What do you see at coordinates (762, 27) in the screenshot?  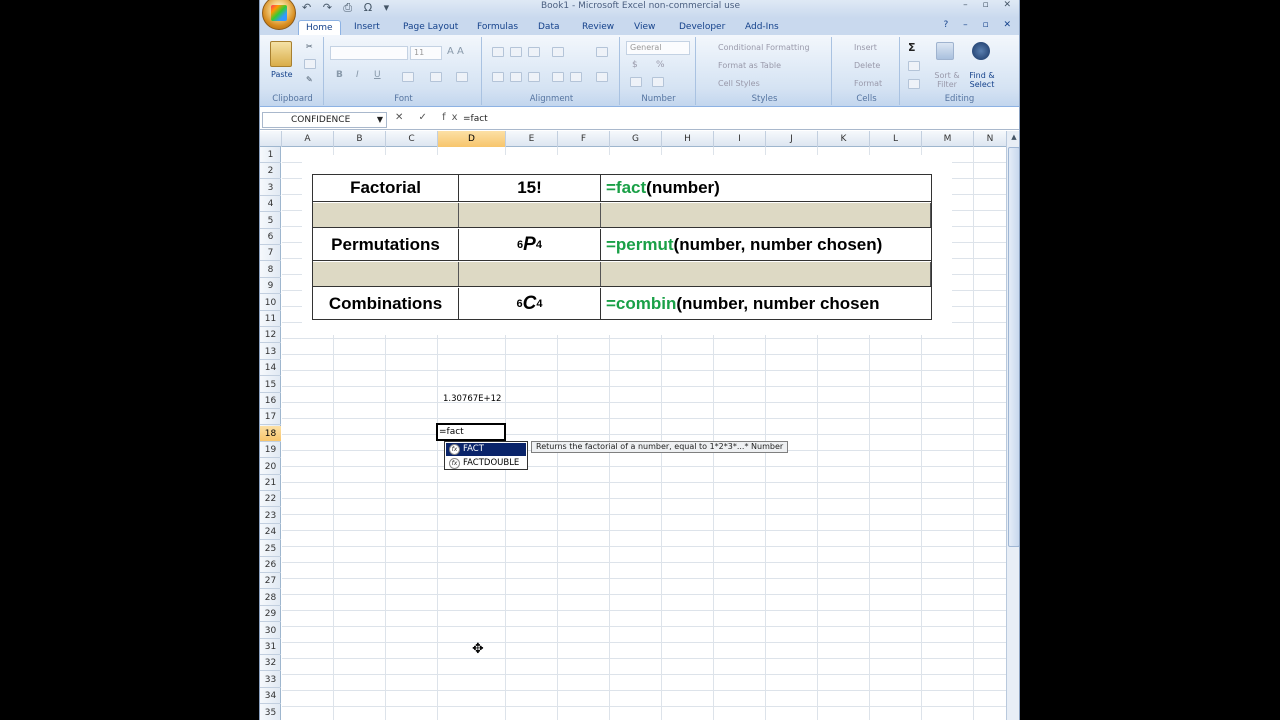 I see `tab-add-ins: Add-Ins` at bounding box center [762, 27].